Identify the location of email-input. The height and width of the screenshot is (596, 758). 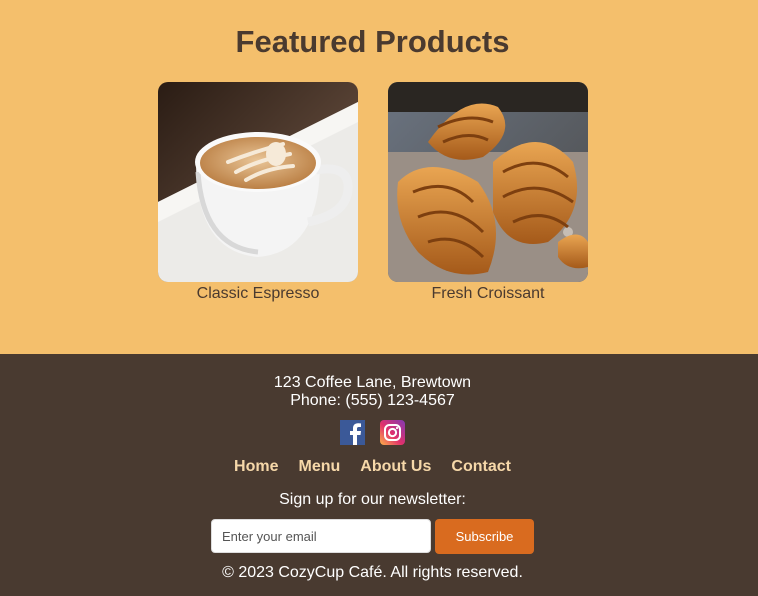
(321, 536).